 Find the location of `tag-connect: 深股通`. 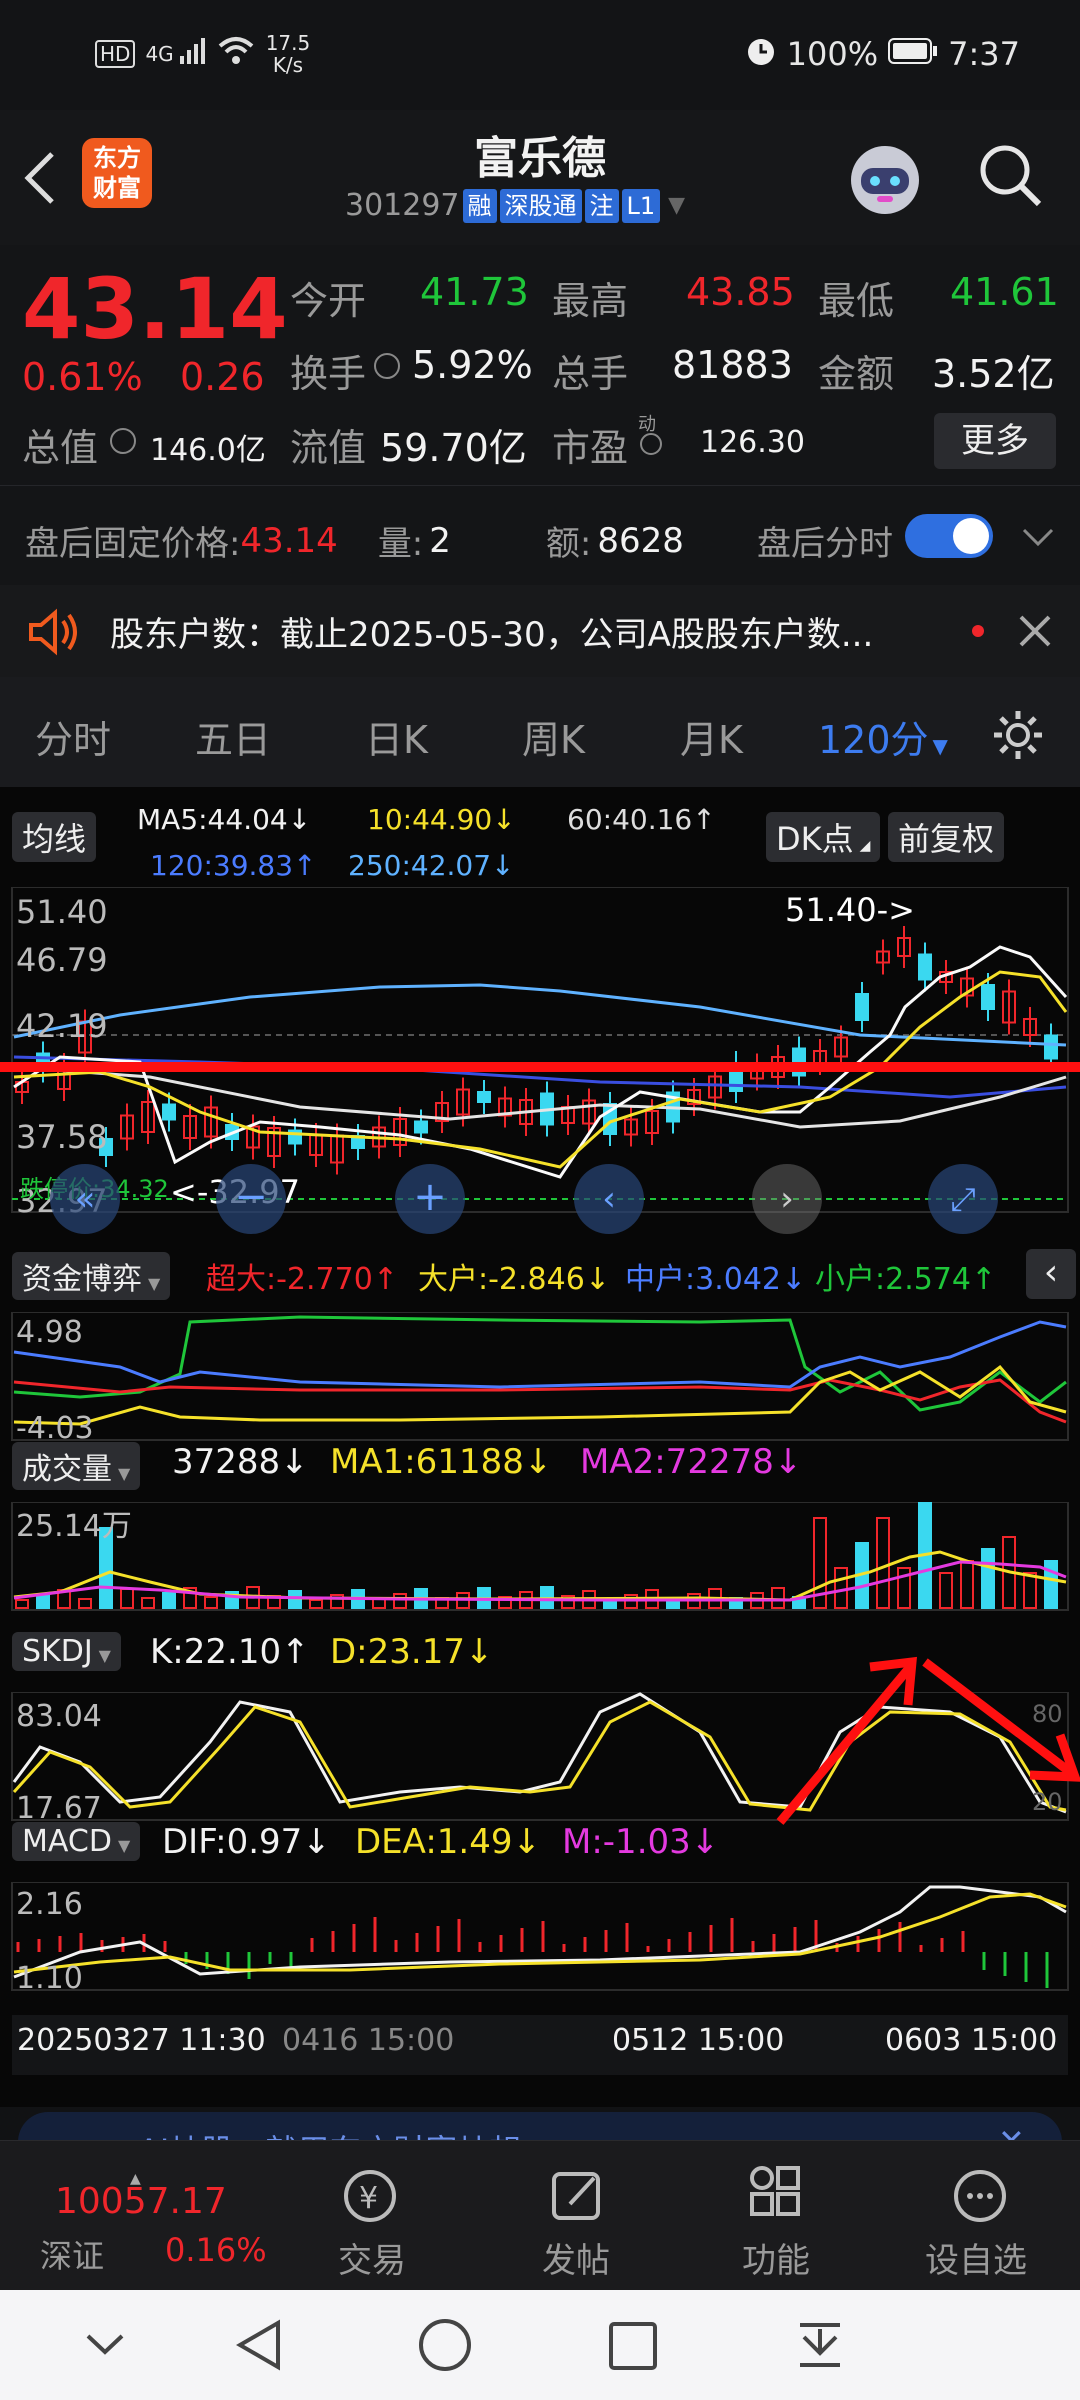

tag-connect: 深股通 is located at coordinates (540, 205).